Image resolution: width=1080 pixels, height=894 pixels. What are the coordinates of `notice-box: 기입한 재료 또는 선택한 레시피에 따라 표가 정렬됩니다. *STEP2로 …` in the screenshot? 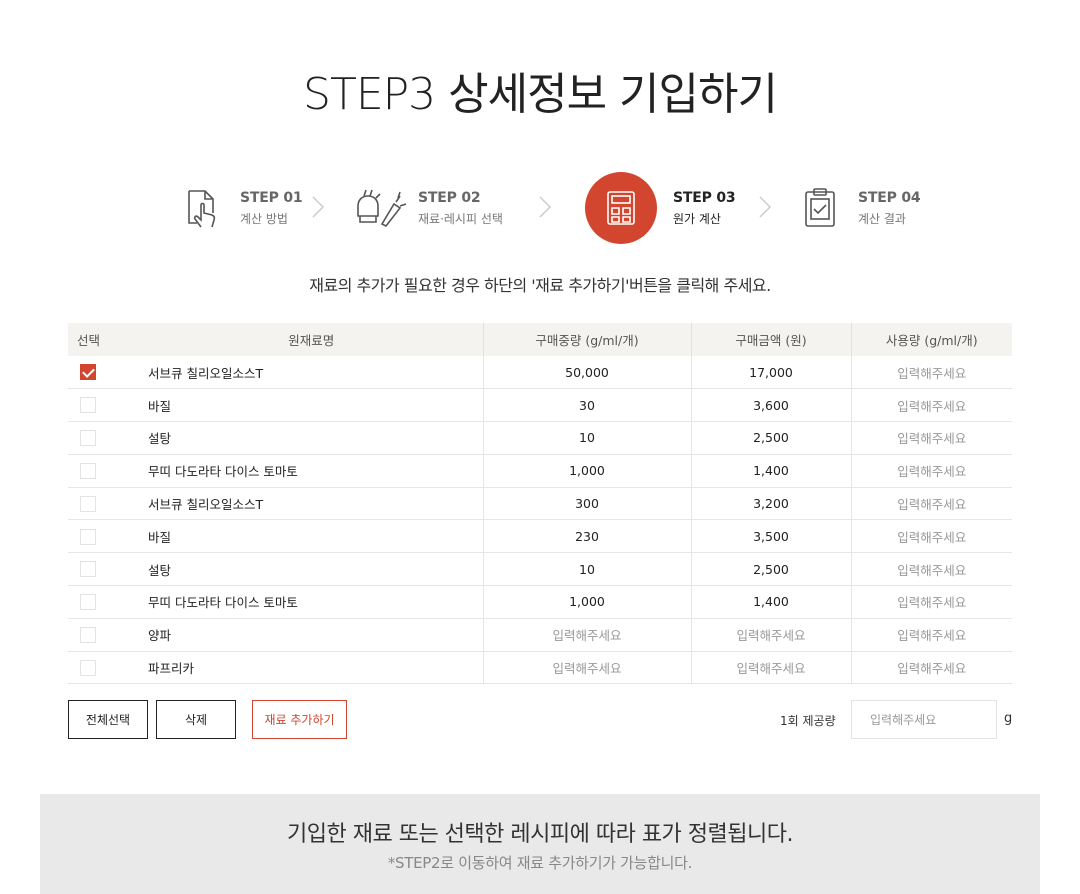 It's located at (540, 844).